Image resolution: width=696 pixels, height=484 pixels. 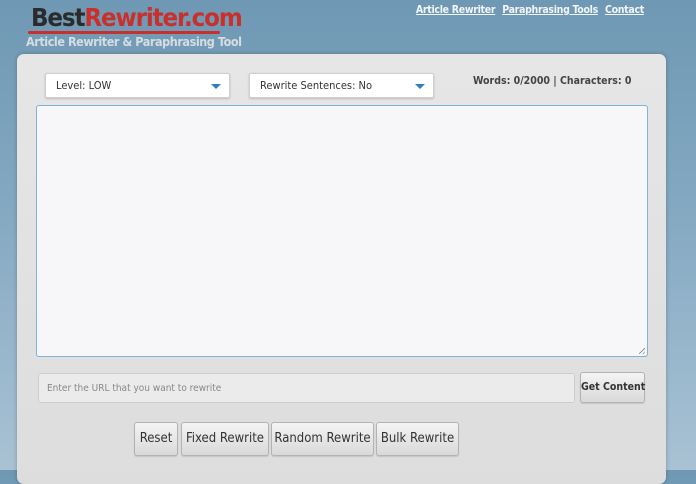 I want to click on url-input, so click(x=306, y=388).